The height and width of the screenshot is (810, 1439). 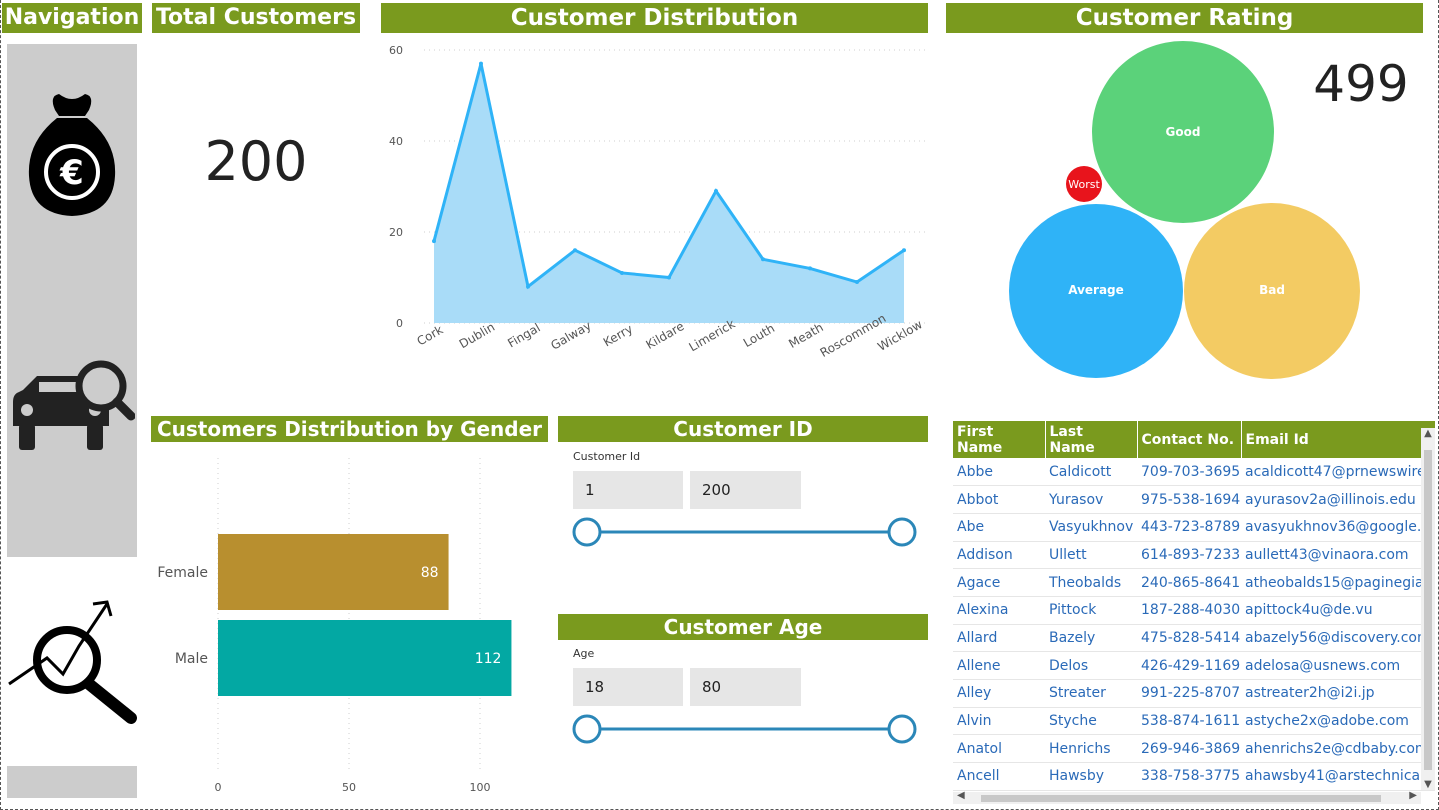 What do you see at coordinates (1338, 555) in the screenshot?
I see `table-cell-email-id: aullett43@vinaora.com` at bounding box center [1338, 555].